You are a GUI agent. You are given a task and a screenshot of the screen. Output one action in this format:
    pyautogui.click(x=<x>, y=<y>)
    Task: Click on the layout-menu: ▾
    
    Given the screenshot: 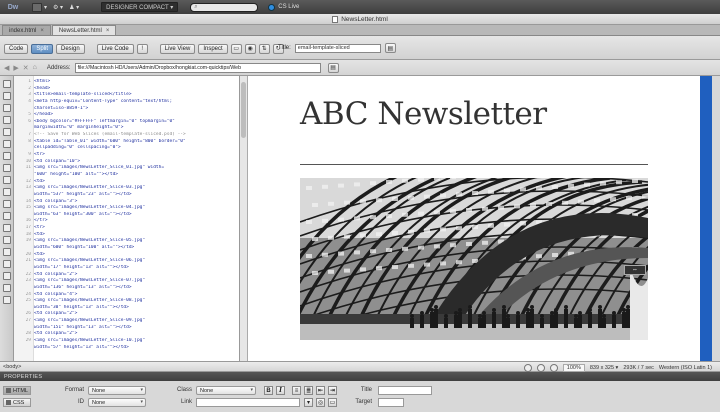 What is the action you would take?
    pyautogui.click(x=39, y=7)
    